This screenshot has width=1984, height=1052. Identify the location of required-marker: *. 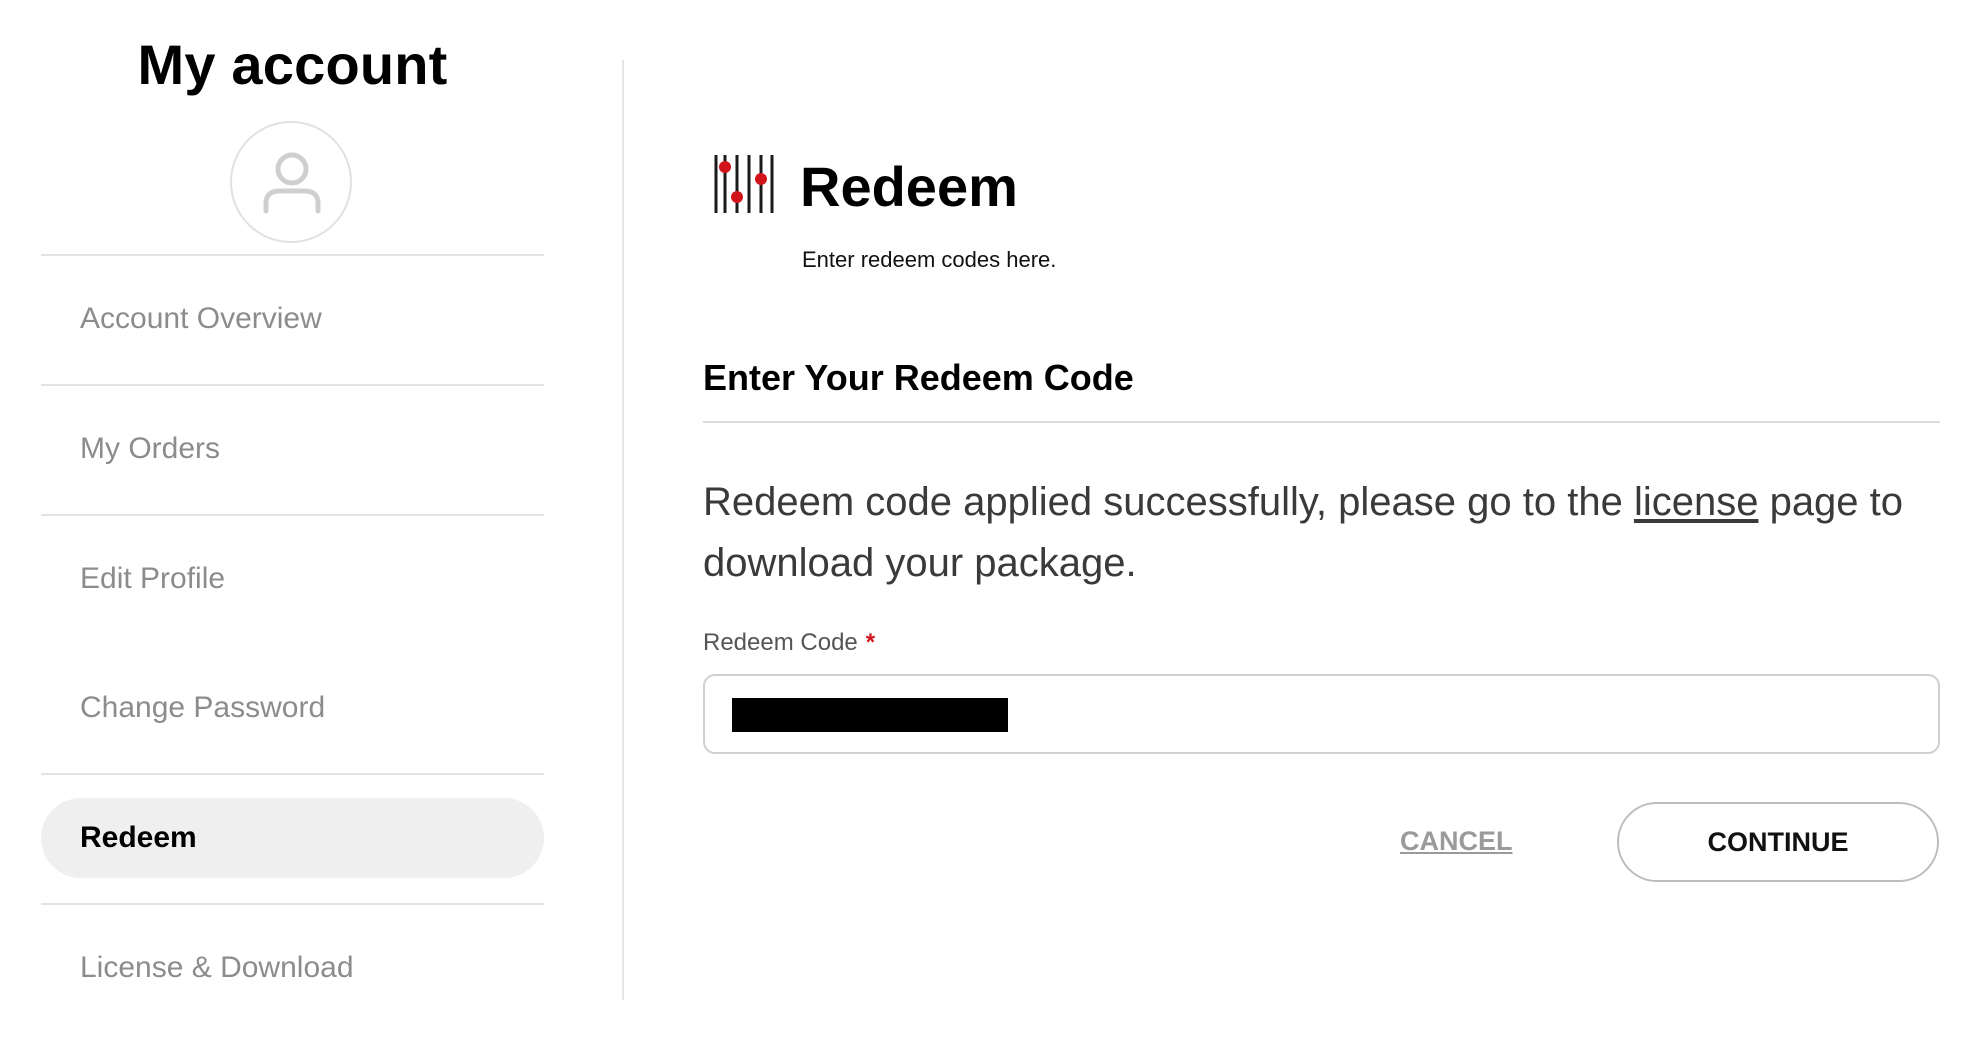
(870, 642).